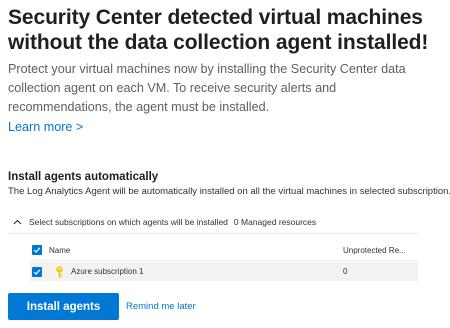 The height and width of the screenshot is (328, 450). Describe the element at coordinates (59, 271) in the screenshot. I see `key-icon` at that location.